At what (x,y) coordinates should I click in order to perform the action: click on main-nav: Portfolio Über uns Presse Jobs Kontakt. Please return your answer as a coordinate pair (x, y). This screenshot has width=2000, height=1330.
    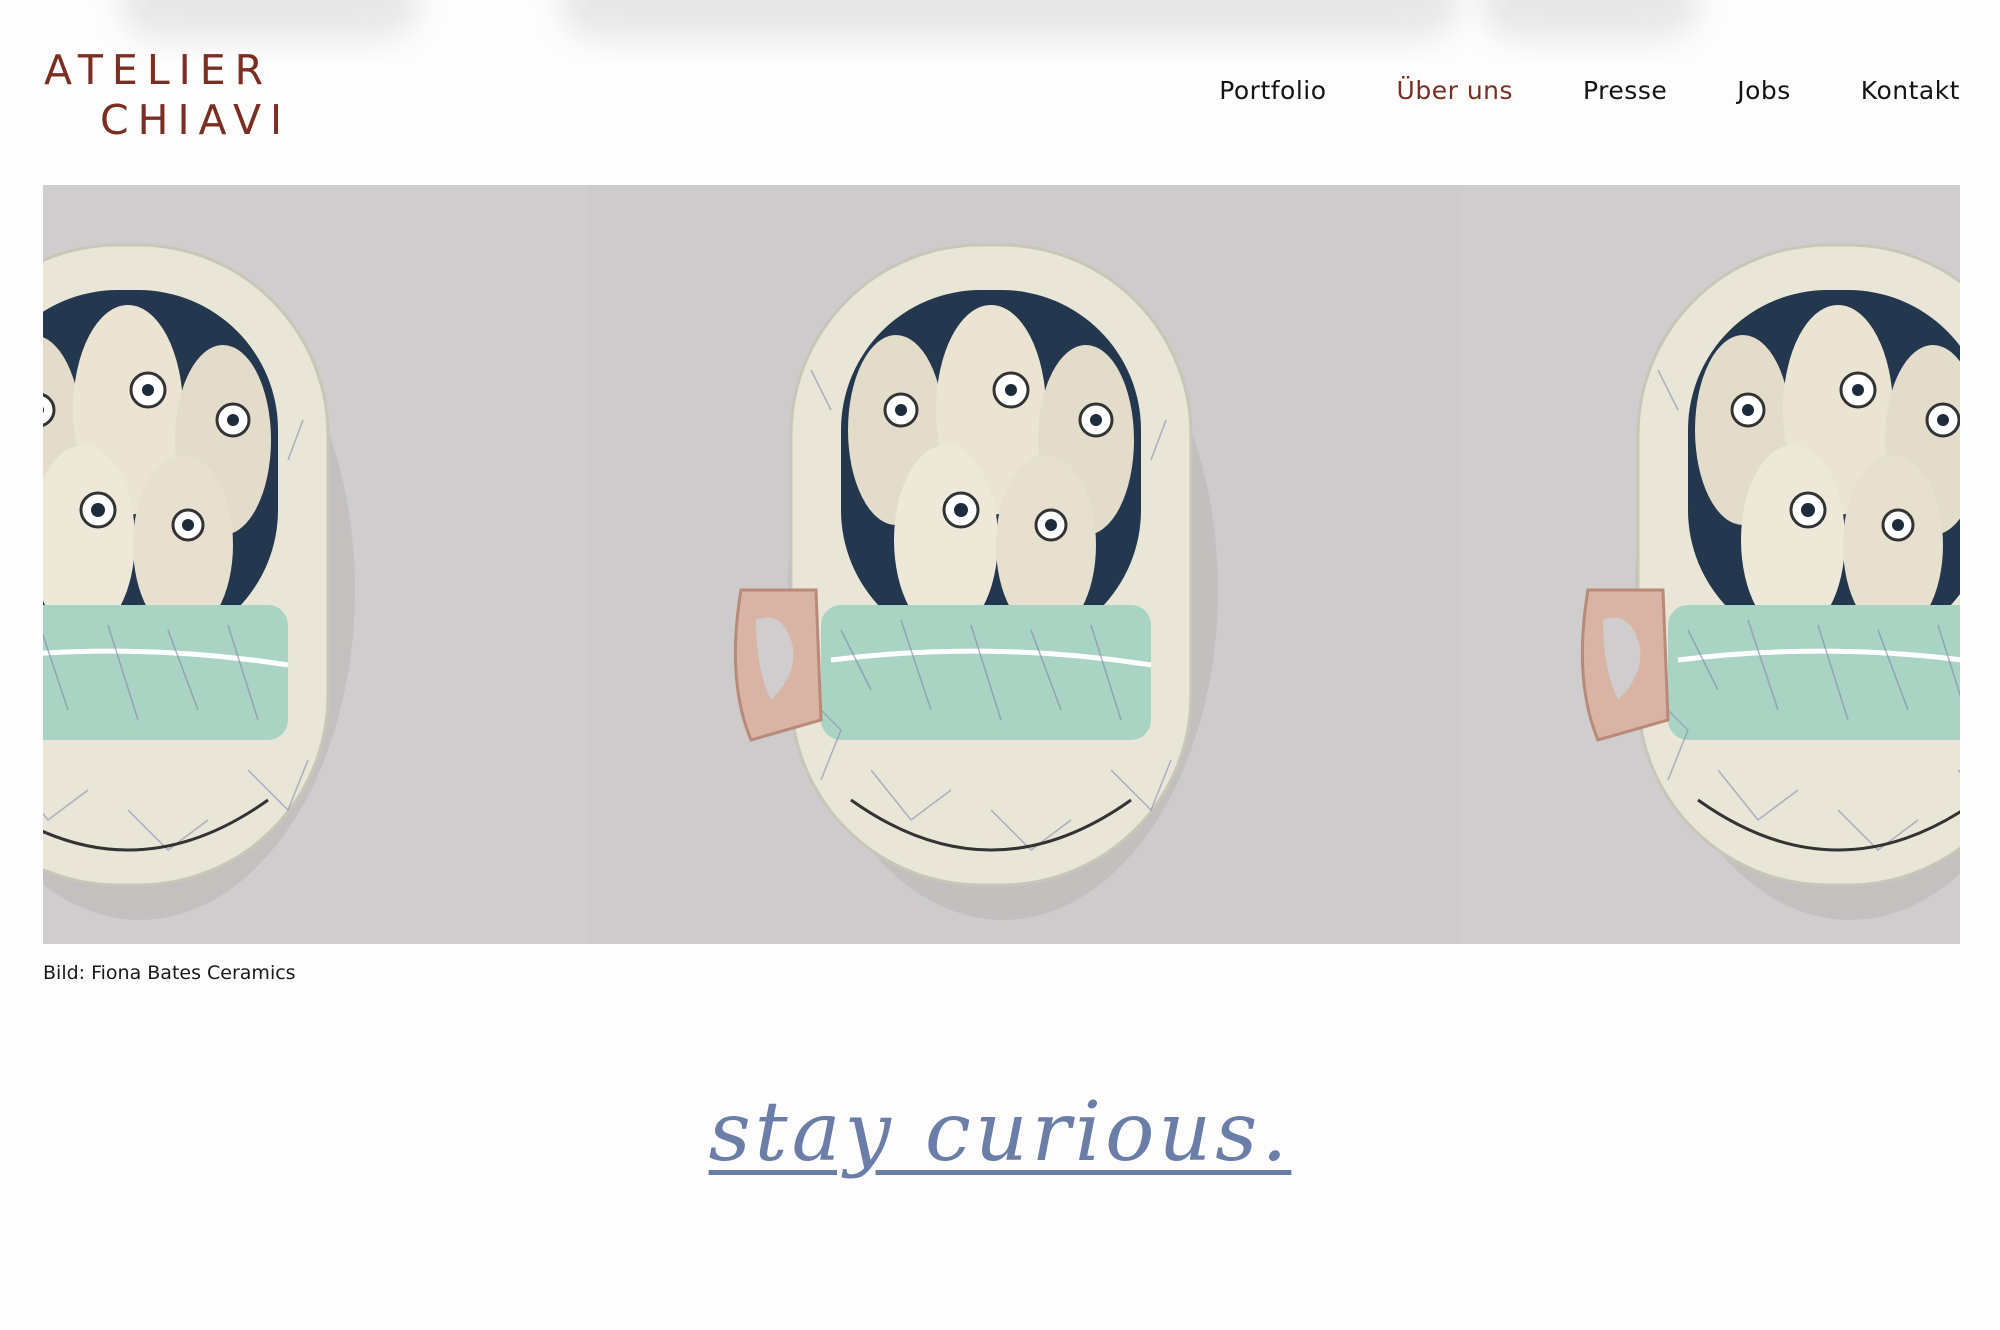
    Looking at the image, I should click on (1554, 90).